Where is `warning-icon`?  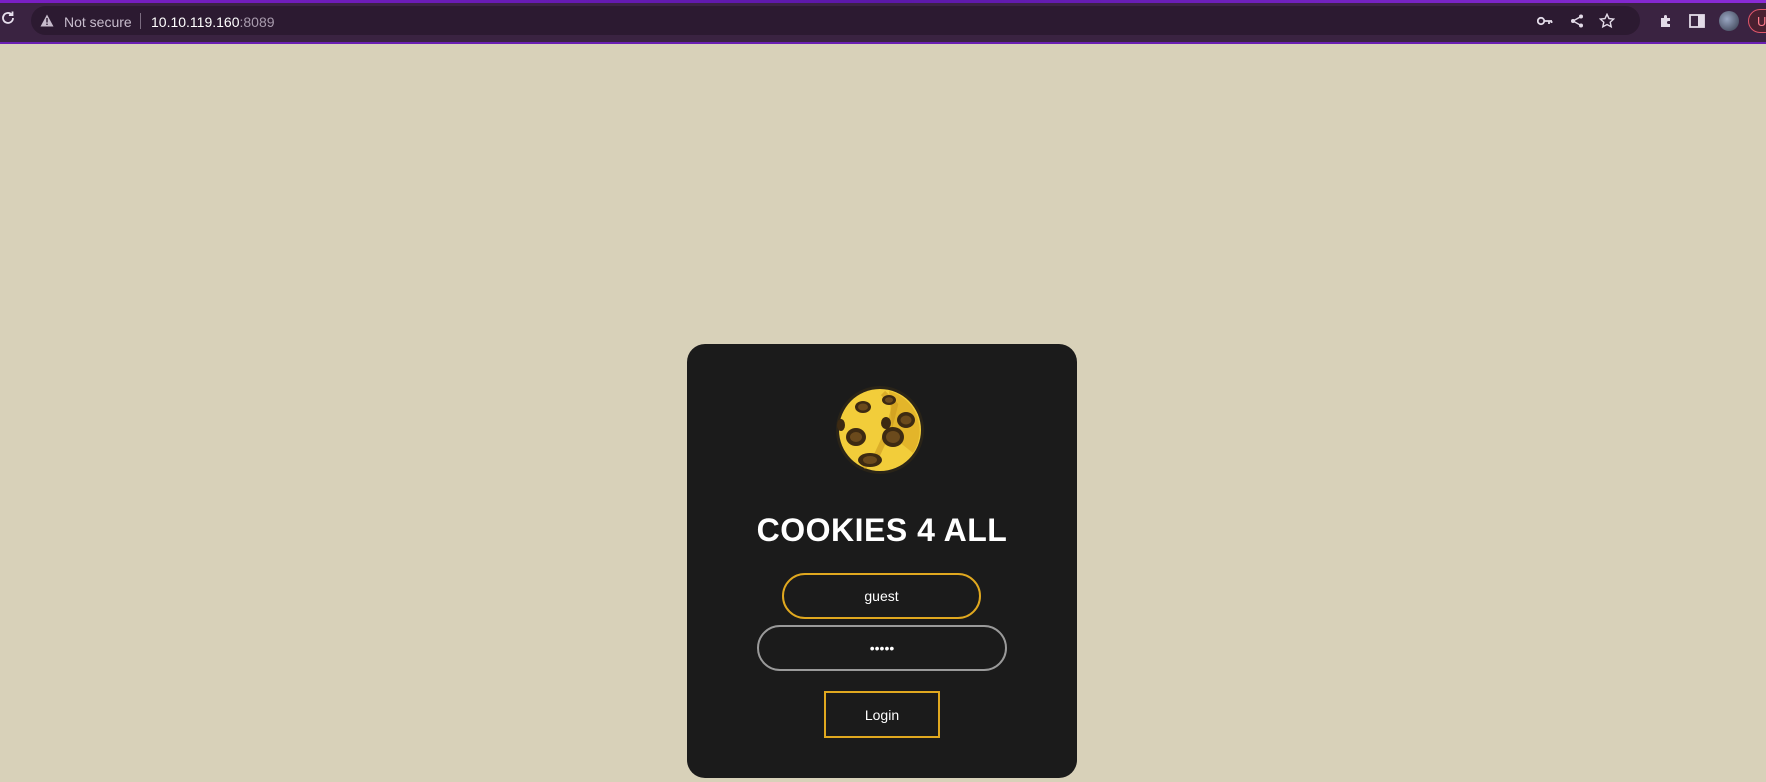 warning-icon is located at coordinates (47, 20).